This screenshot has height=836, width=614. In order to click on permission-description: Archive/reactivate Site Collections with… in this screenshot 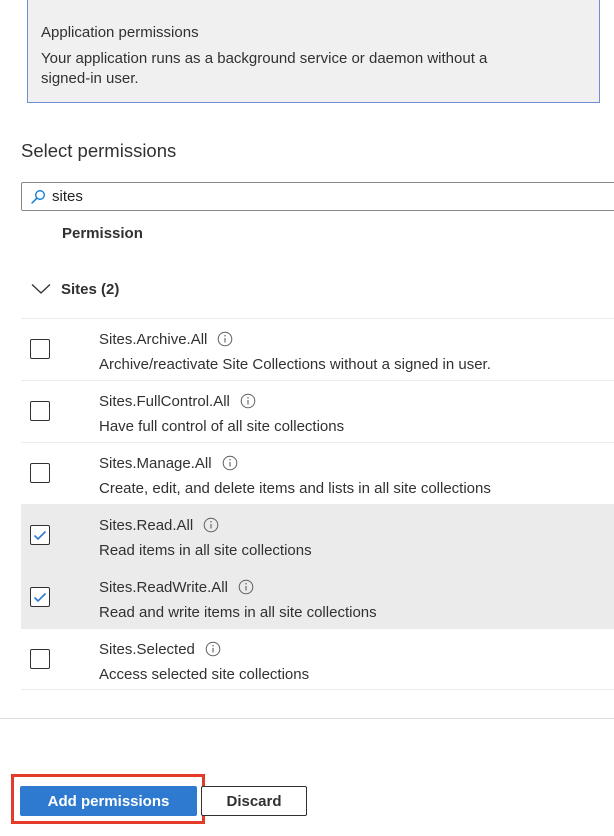, I will do `click(295, 364)`.